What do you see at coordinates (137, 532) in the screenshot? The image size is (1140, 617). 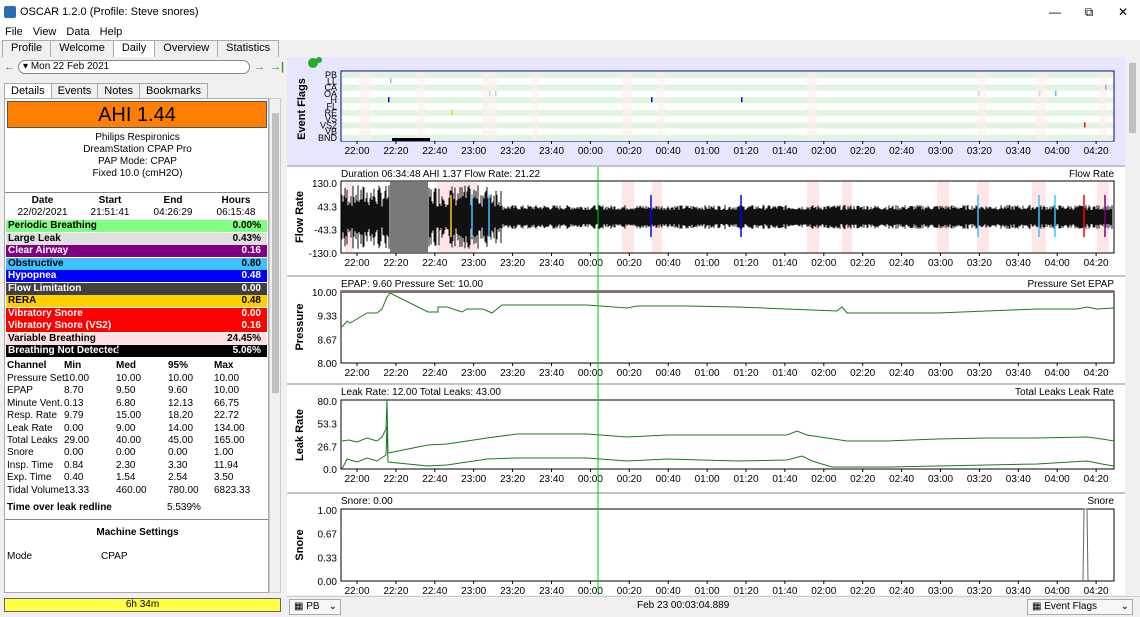 I see `machine-settings-title: Machine Settings` at bounding box center [137, 532].